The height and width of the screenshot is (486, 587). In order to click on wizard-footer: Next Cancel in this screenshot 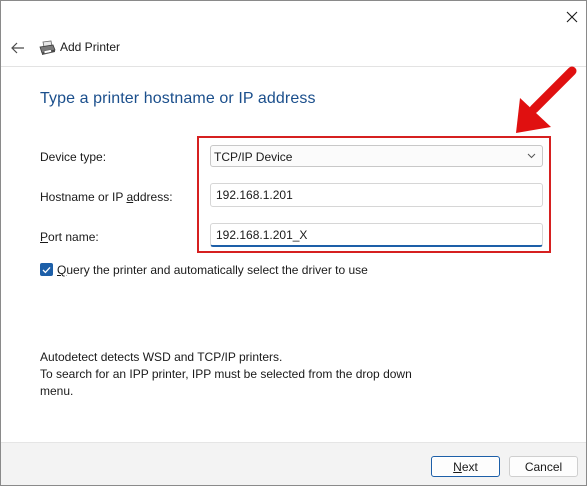, I will do `click(293, 463)`.